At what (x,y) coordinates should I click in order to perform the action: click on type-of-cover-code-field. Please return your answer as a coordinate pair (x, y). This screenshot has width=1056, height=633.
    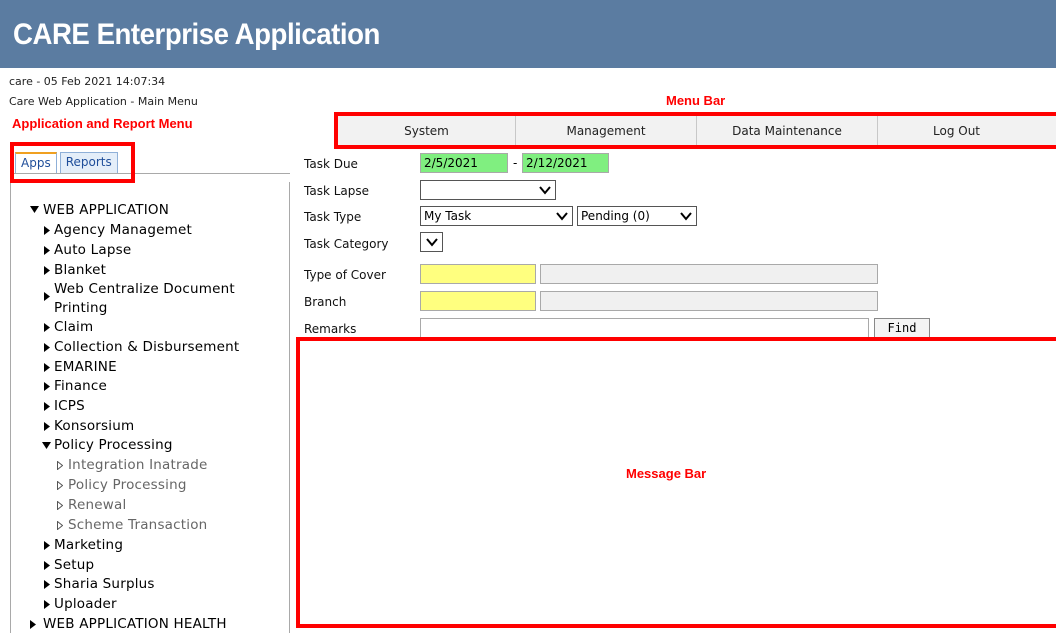
    Looking at the image, I should click on (478, 274).